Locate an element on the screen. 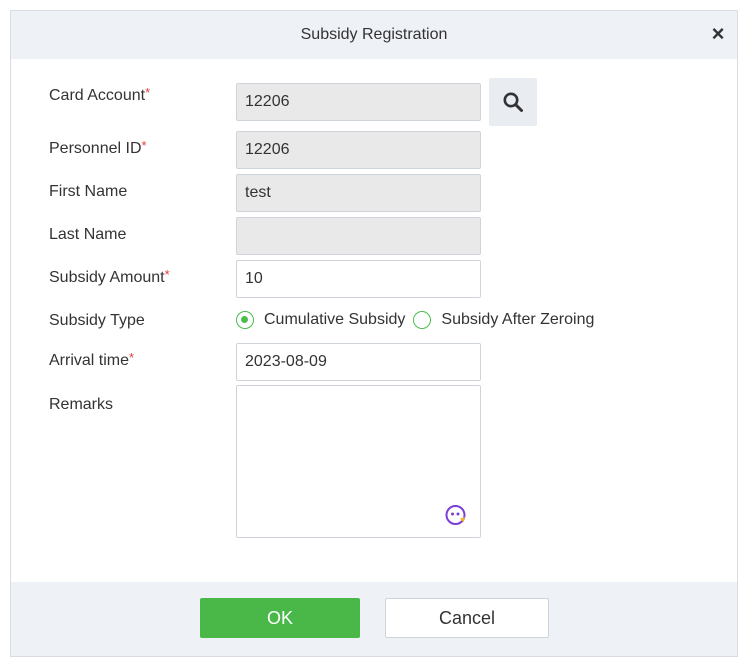 This screenshot has height=659, width=740. search-icon is located at coordinates (513, 102).